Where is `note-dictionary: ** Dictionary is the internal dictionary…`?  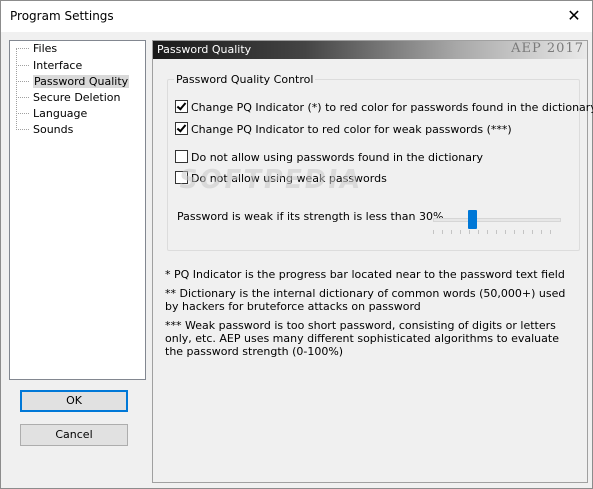 note-dictionary: ** Dictionary is the internal dictionary… is located at coordinates (365, 300).